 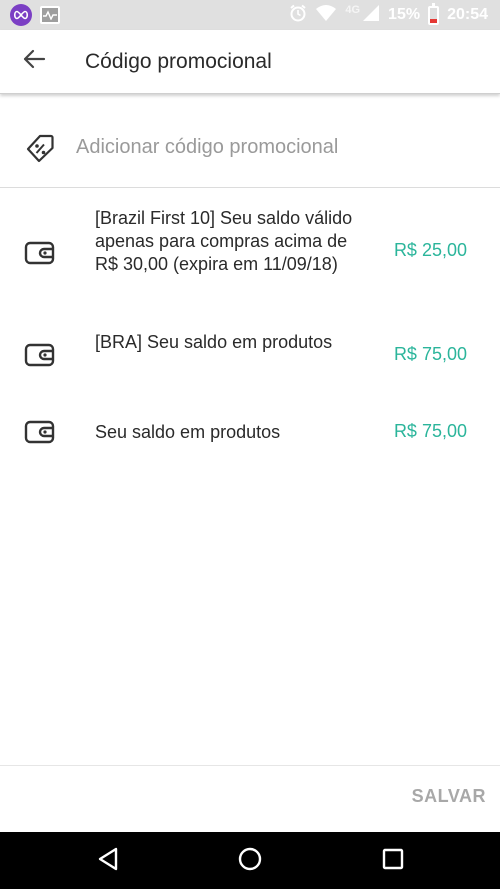 What do you see at coordinates (298, 15) in the screenshot?
I see `alarm-icon` at bounding box center [298, 15].